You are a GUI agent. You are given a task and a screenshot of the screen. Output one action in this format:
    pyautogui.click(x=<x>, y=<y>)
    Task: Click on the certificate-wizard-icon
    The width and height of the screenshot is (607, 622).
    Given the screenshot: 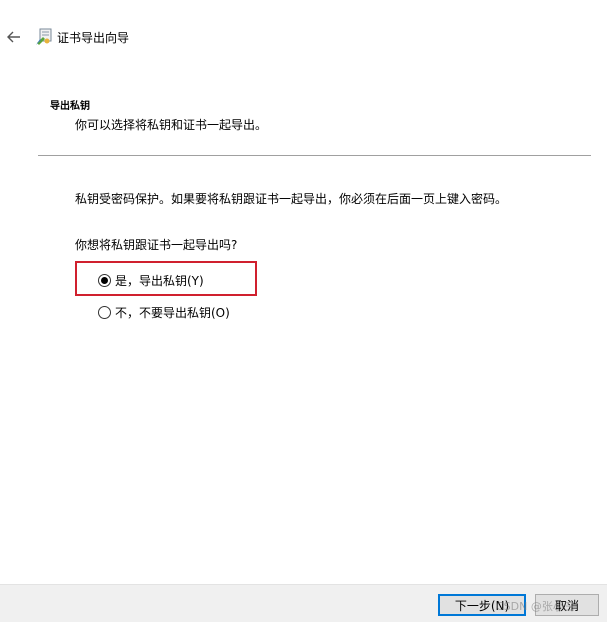 What is the action you would take?
    pyautogui.click(x=44, y=37)
    